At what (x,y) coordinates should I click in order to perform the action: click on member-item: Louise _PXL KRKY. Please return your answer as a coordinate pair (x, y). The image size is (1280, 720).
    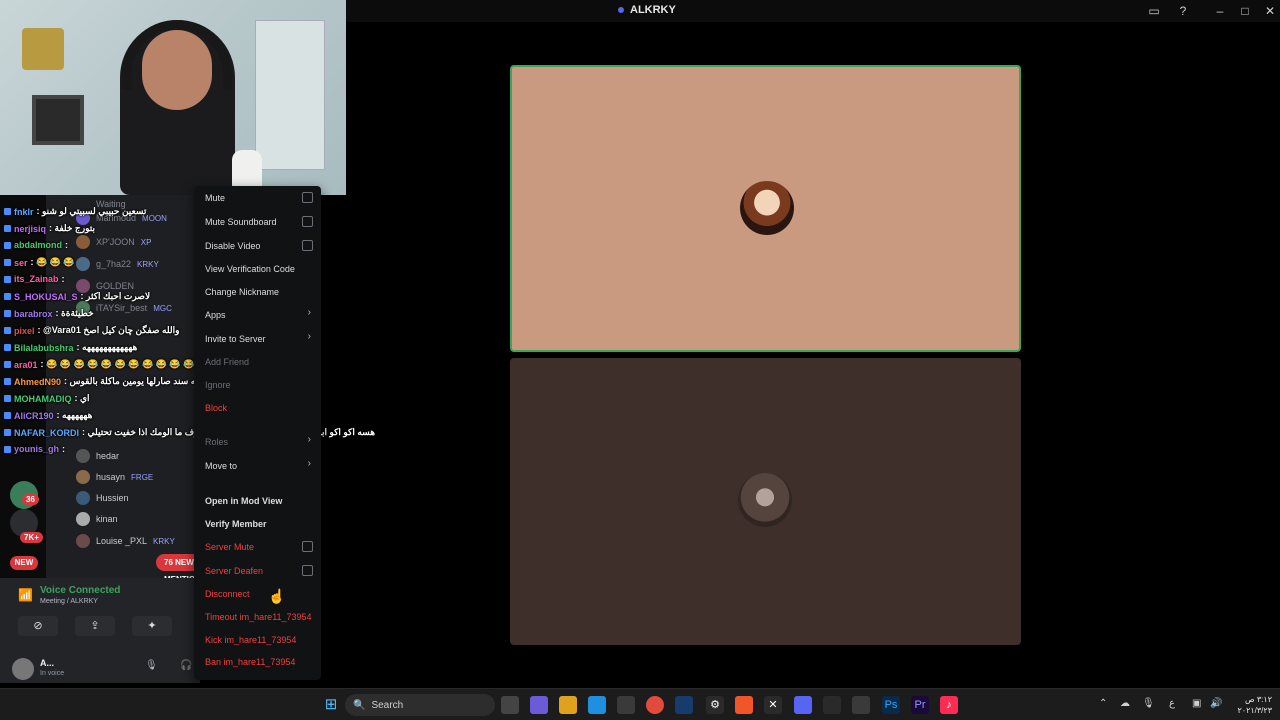
    Looking at the image, I should click on (125, 541).